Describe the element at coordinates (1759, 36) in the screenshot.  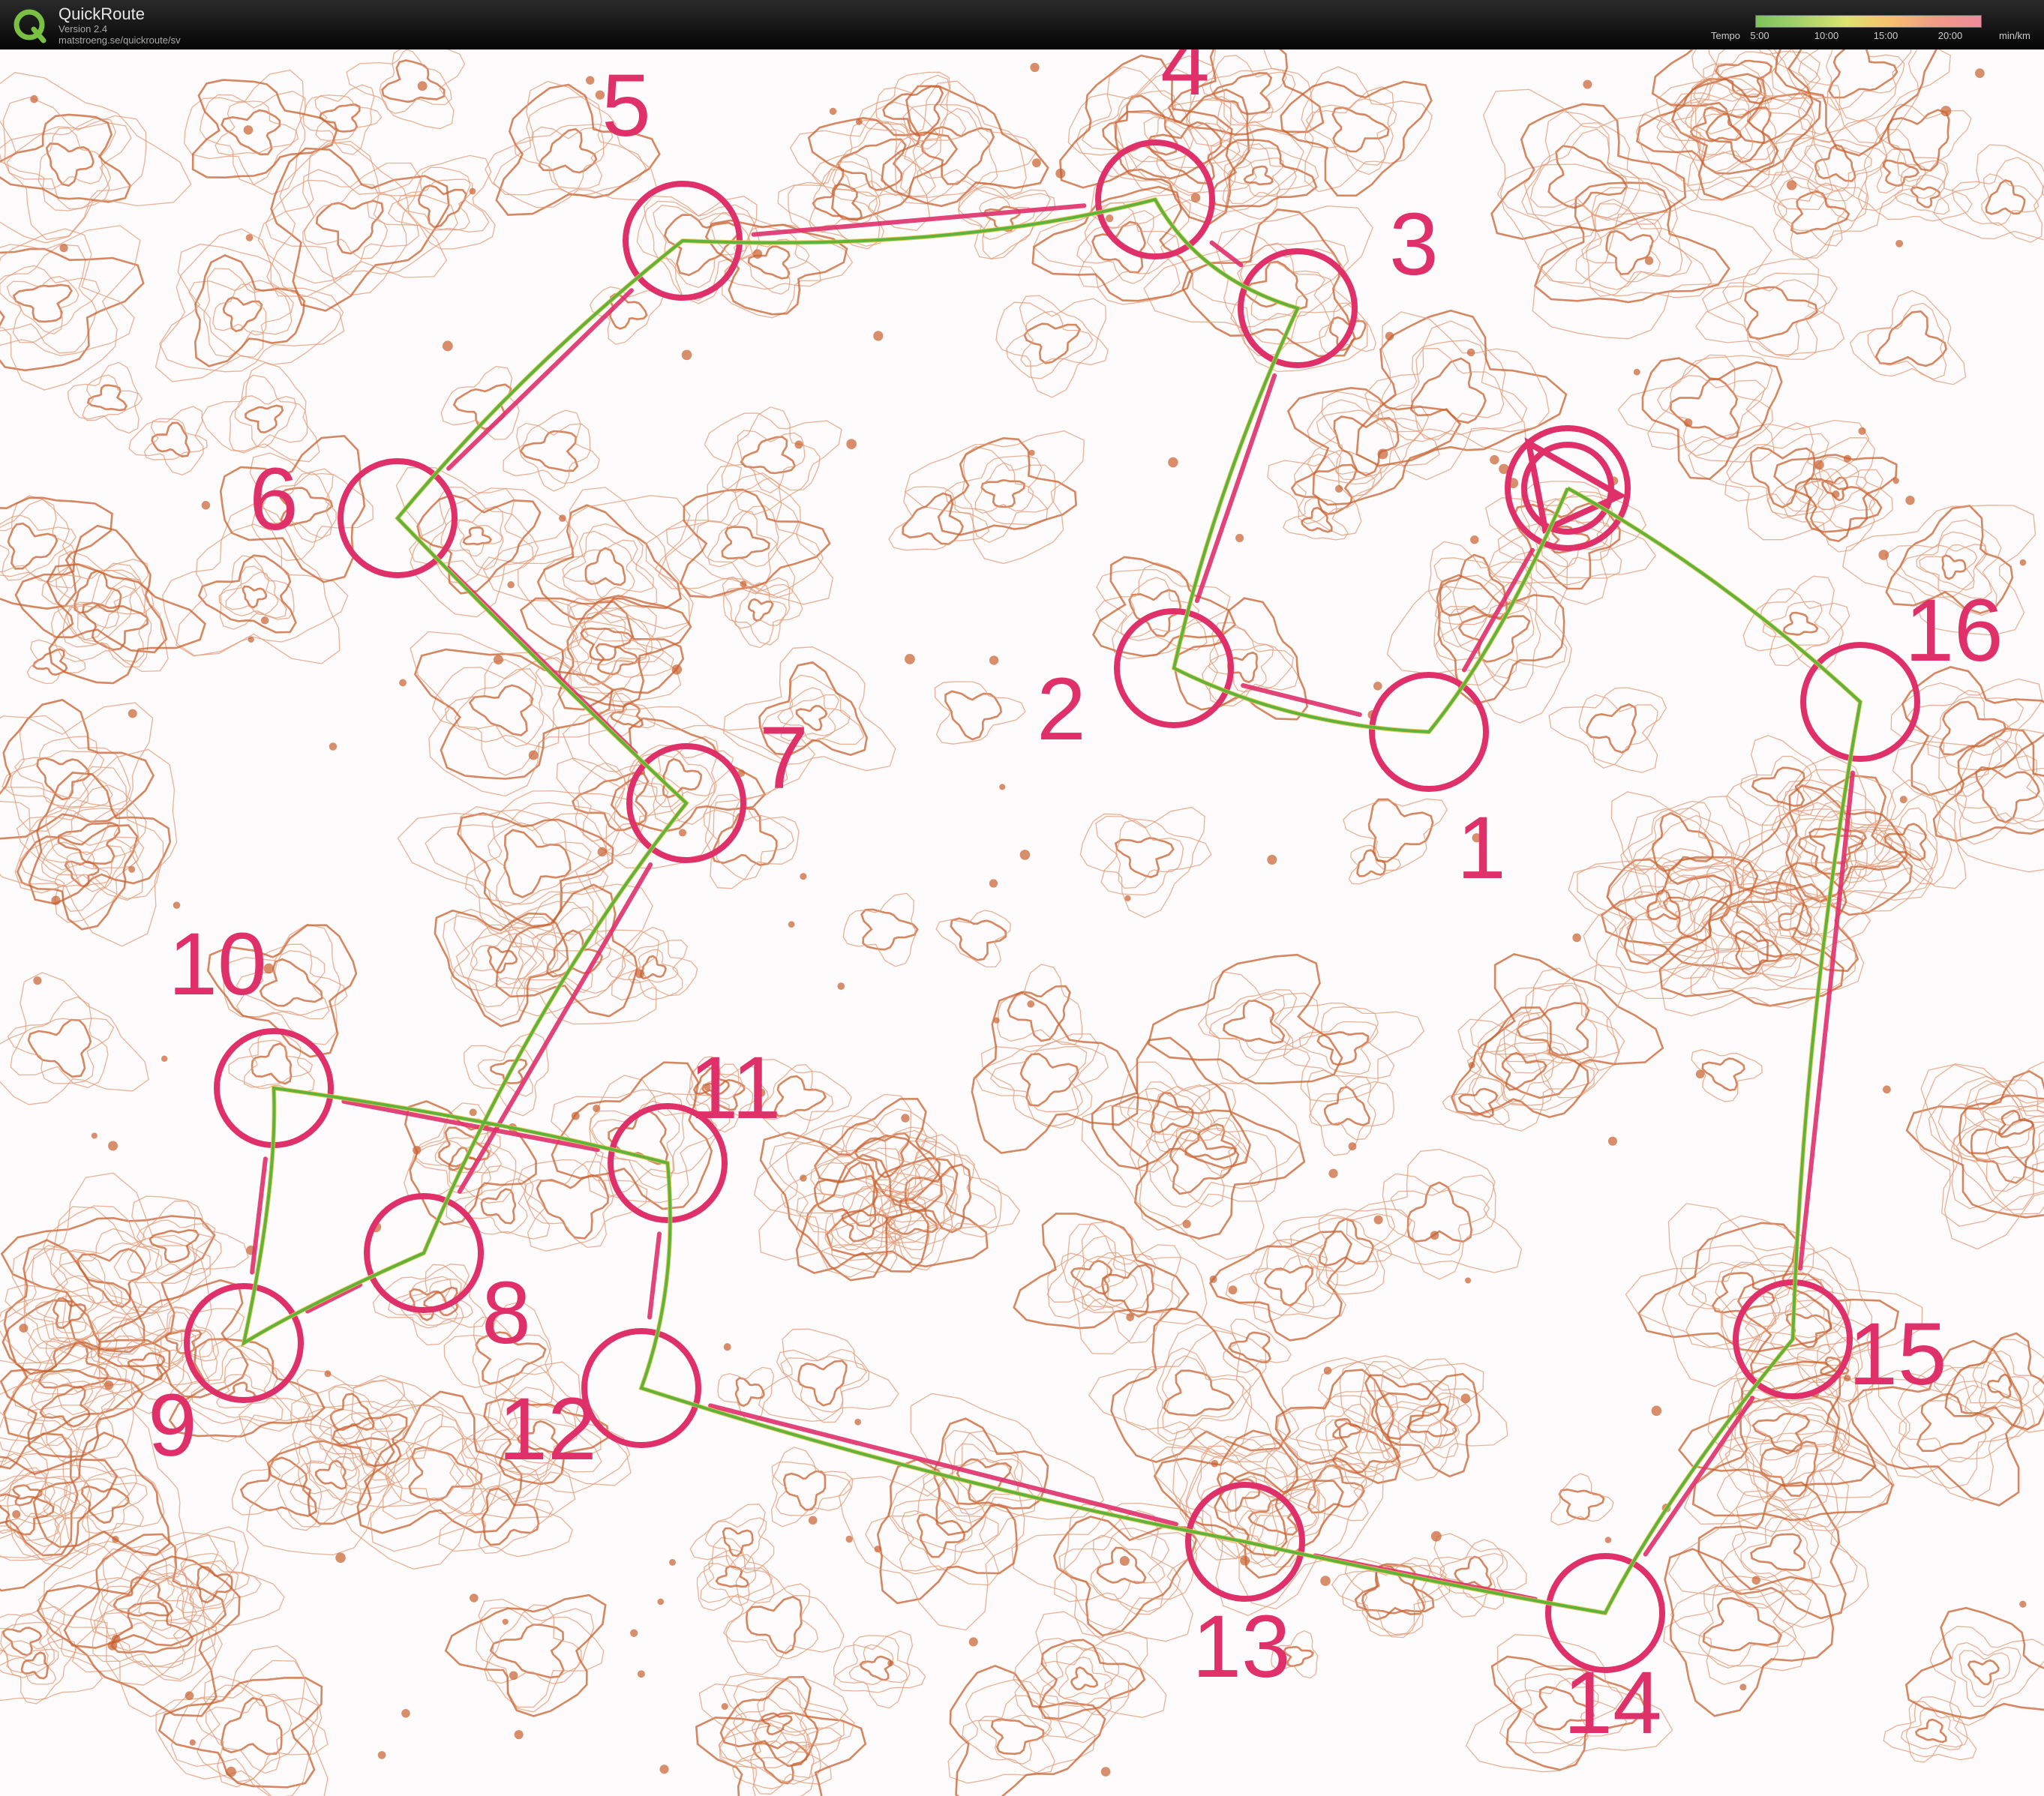
I see `legend-tick: 5:00` at that location.